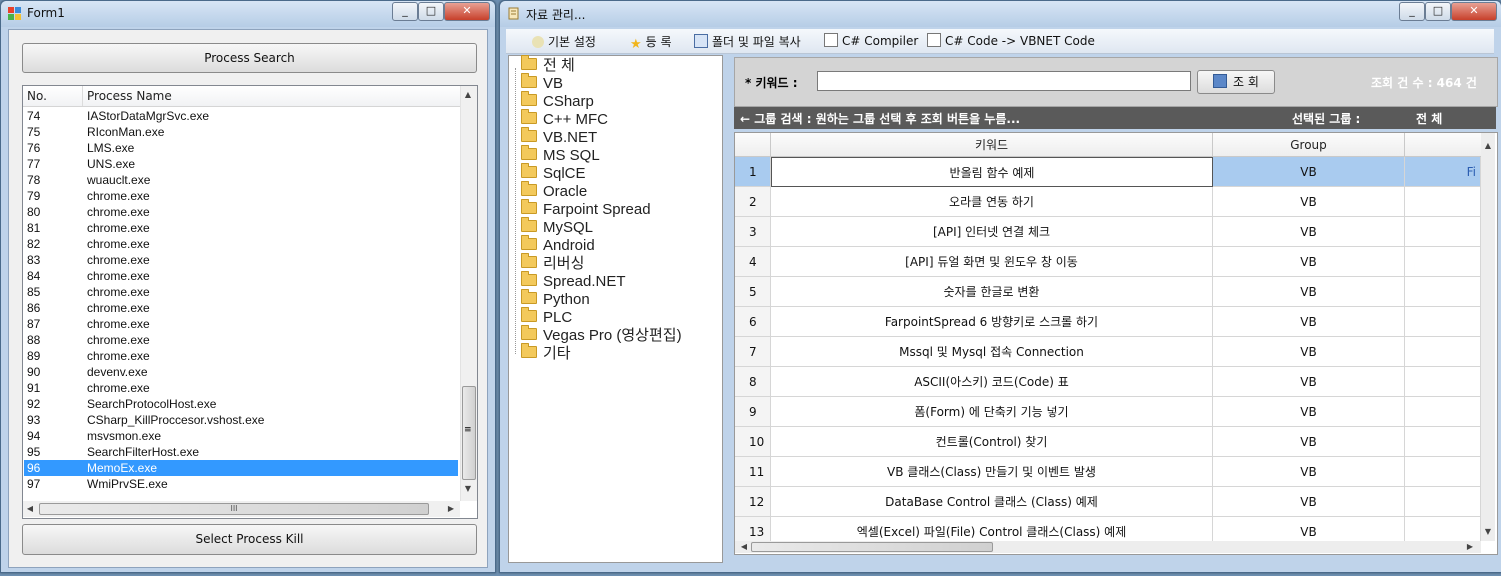  What do you see at coordinates (564, 41) in the screenshot?
I see `toolbar-settings: 기본 설정` at bounding box center [564, 41].